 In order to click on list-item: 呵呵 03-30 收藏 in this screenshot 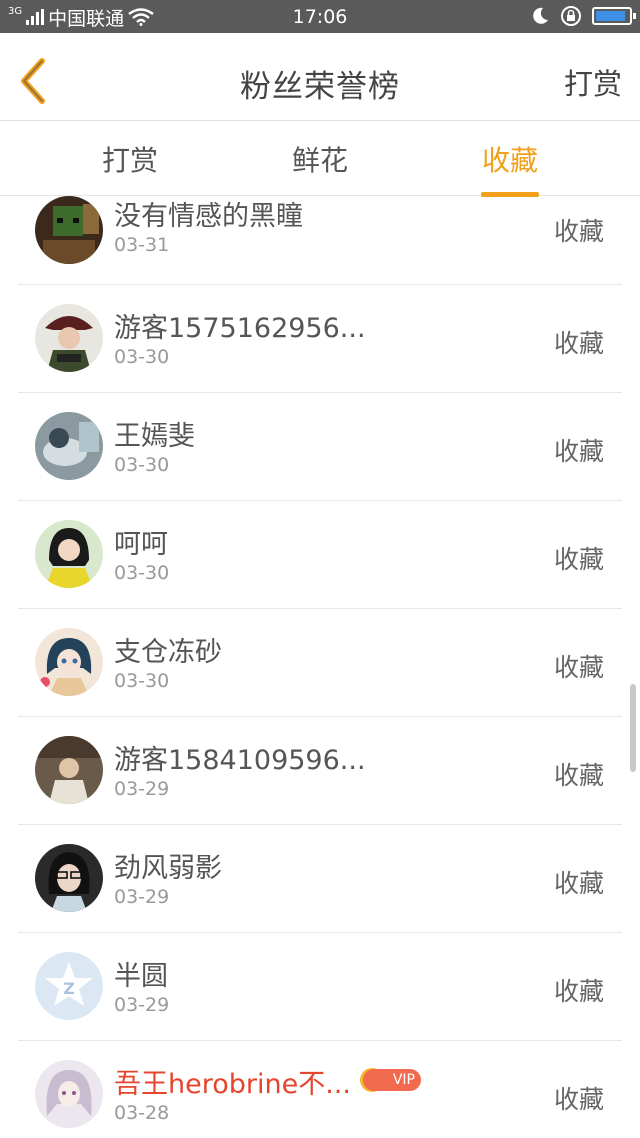, I will do `click(320, 554)`.